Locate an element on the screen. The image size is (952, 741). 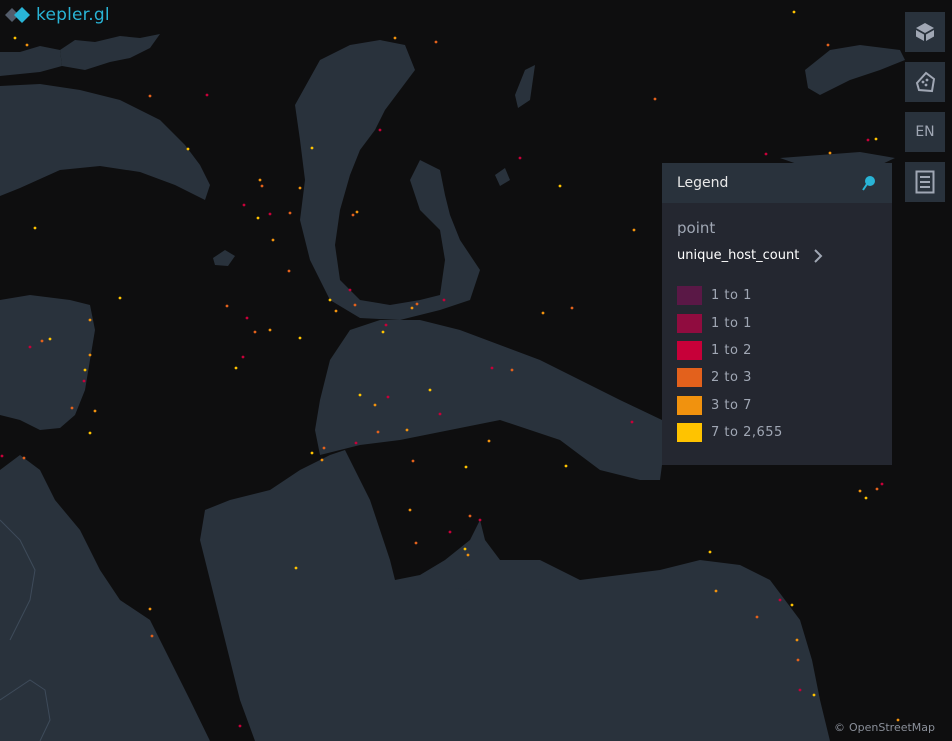
copyright-symbol: © is located at coordinates (839, 727).